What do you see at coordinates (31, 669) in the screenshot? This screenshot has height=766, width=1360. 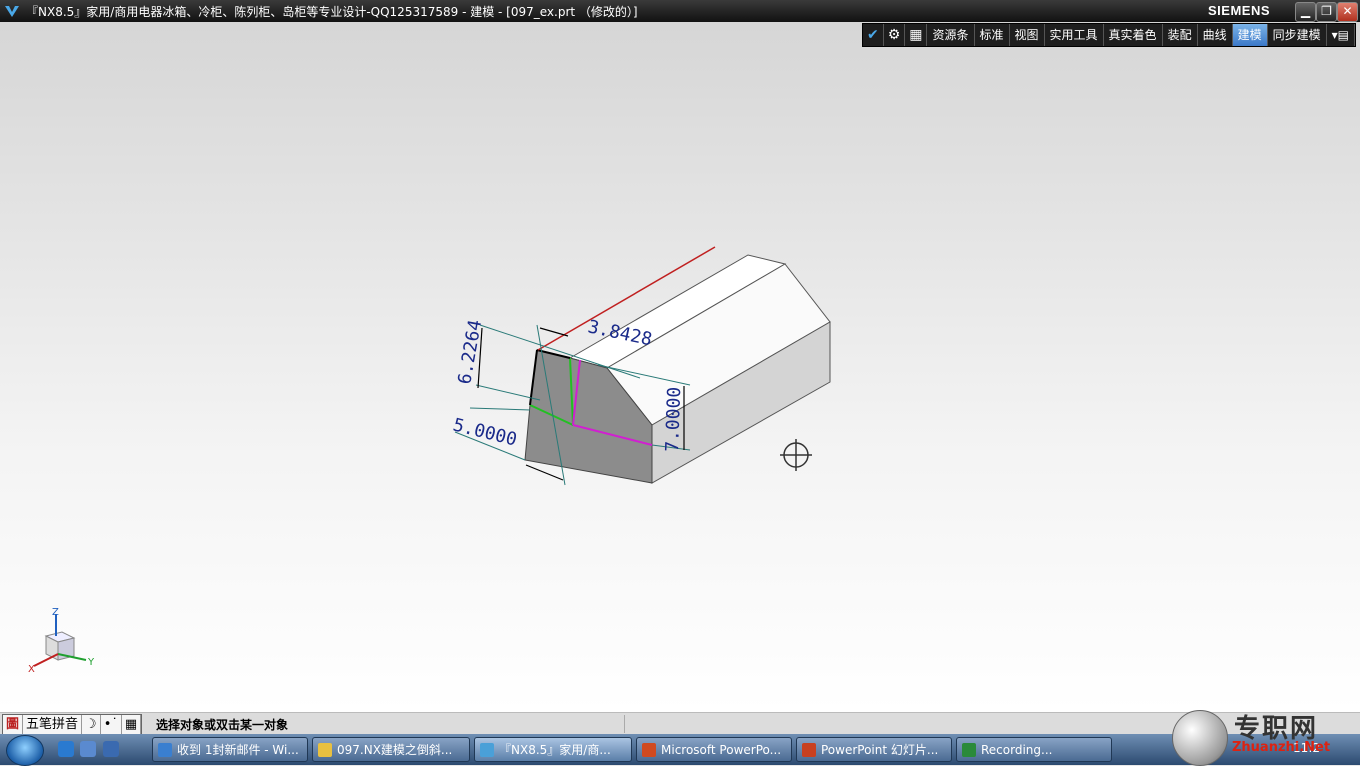 I see `triad-x-label: X` at bounding box center [31, 669].